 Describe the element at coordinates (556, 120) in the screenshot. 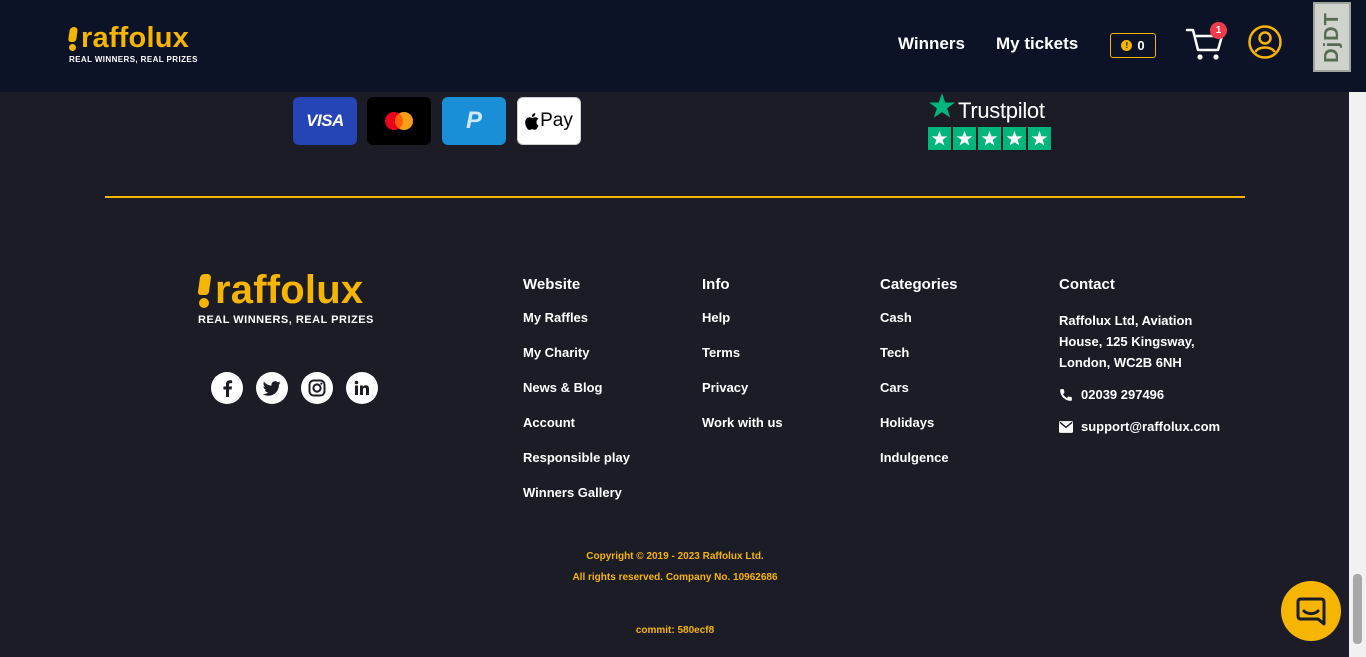

I see `apple-pay-label: Pay` at that location.